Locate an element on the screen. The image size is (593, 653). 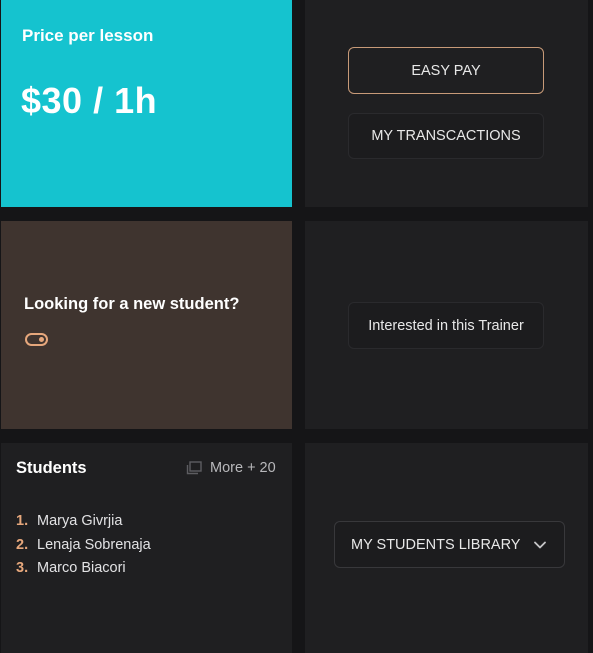
interested-in-trainer-button: Interested in this Trainer is located at coordinates (446, 325).